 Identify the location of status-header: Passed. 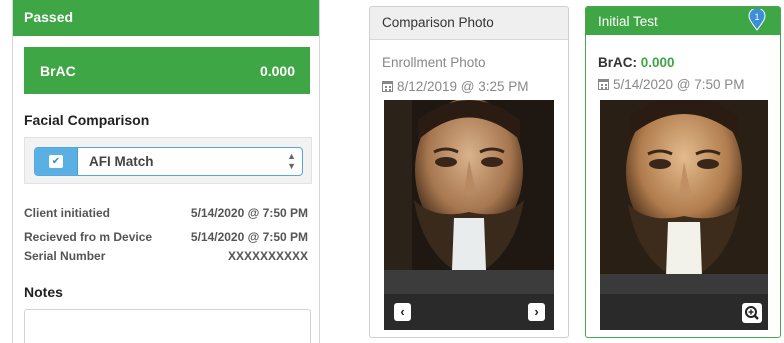
(166, 18).